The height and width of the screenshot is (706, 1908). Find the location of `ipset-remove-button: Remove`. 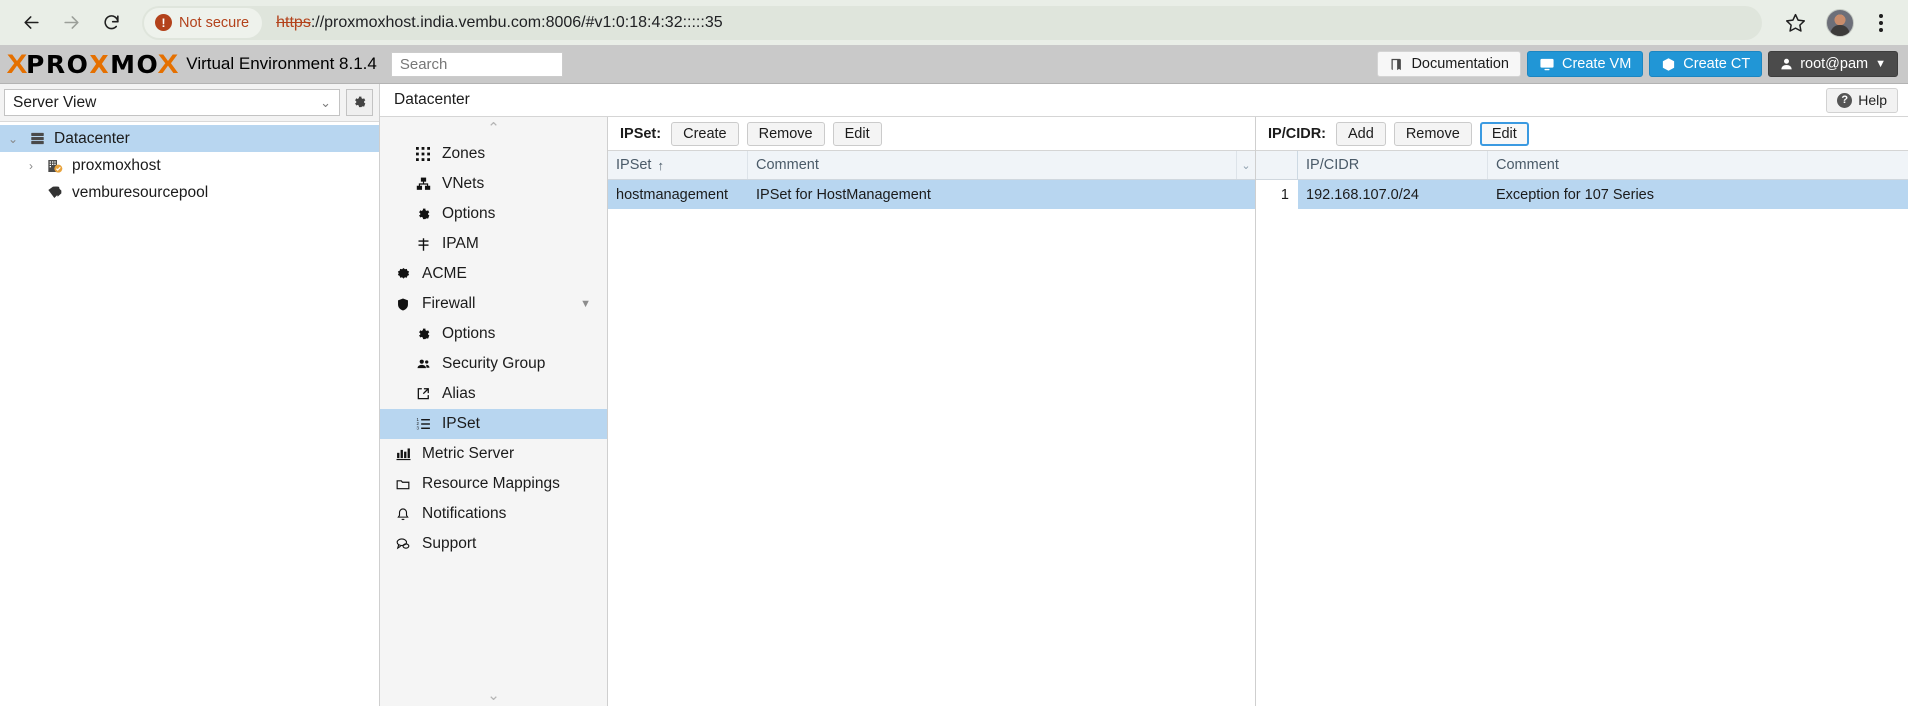

ipset-remove-button: Remove is located at coordinates (785, 133).